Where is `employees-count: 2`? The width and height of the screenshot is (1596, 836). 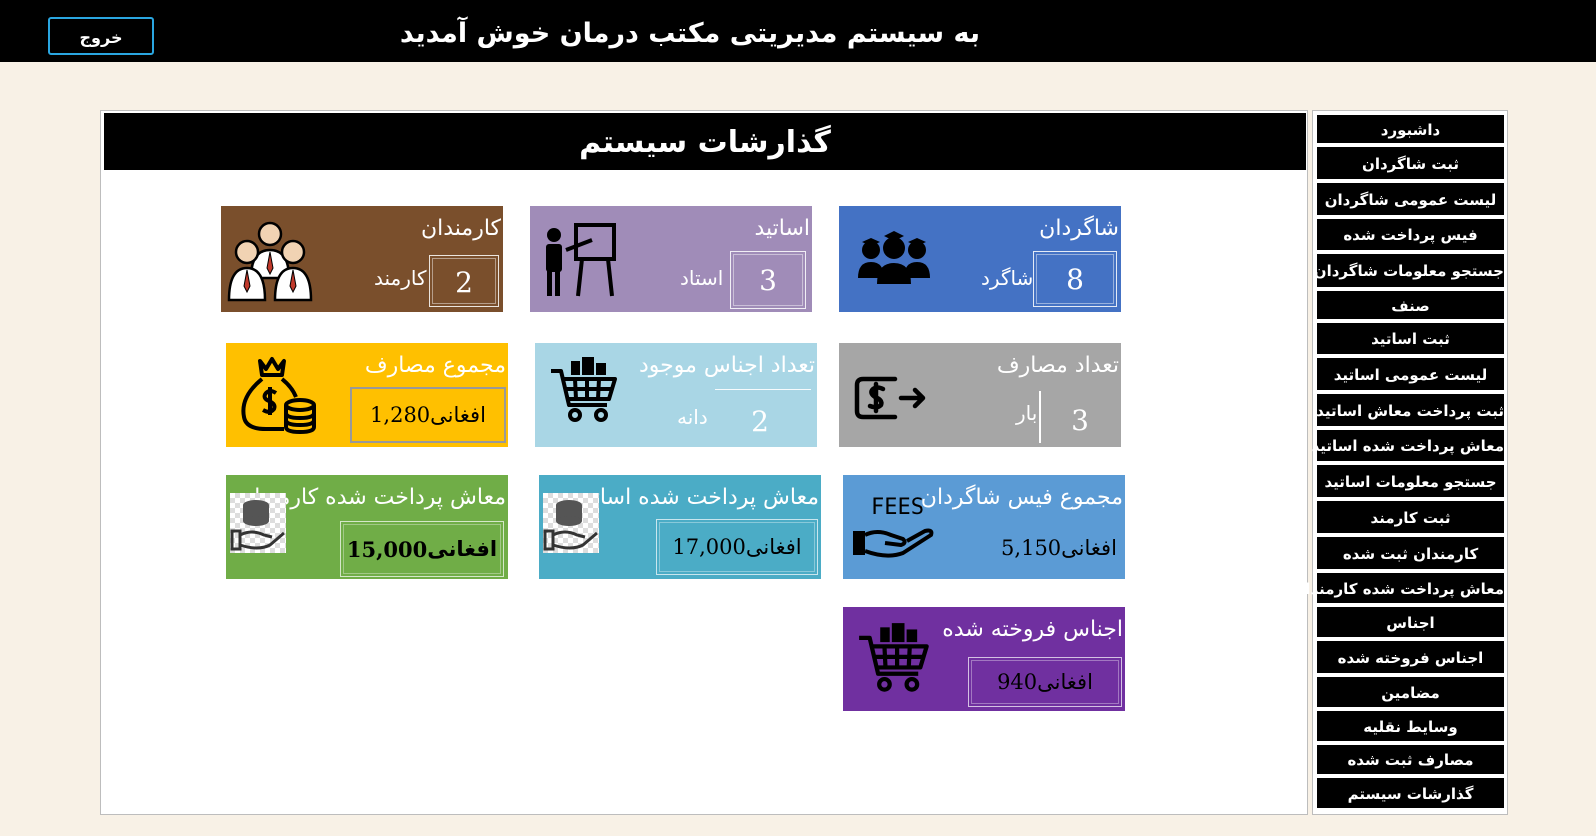
employees-count: 2 is located at coordinates (464, 281).